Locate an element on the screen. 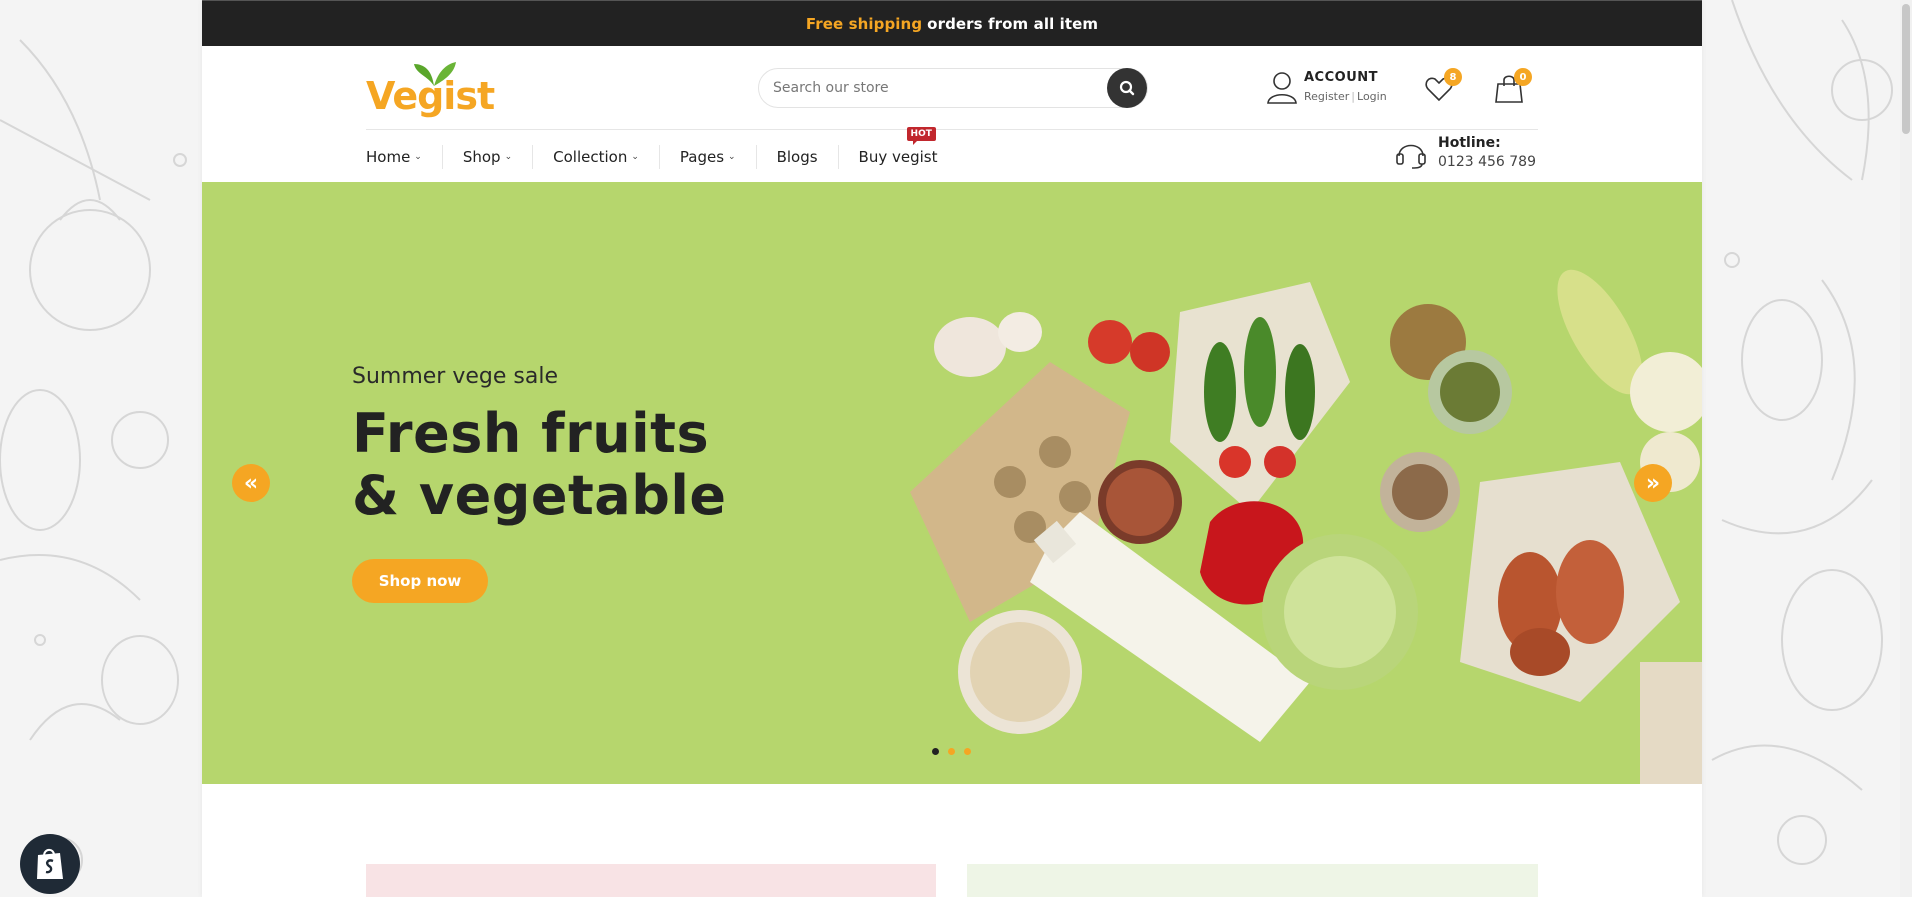 The height and width of the screenshot is (897, 1912). hero-title-line2: & vegetable is located at coordinates (539, 495).